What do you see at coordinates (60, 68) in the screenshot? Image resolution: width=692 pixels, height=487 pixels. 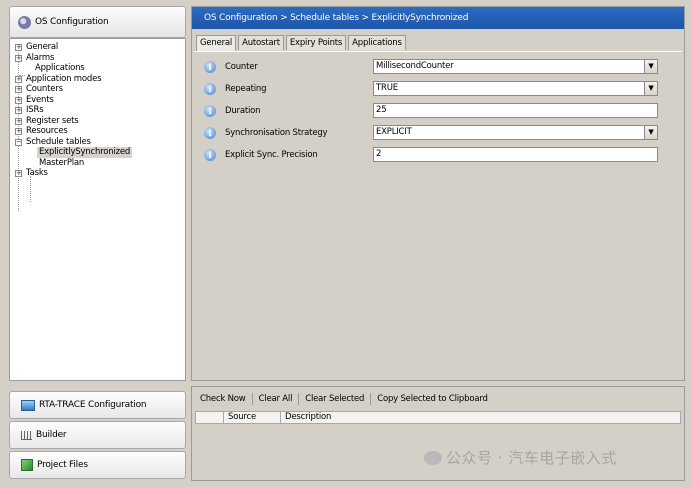 I see `tree-item-label: Applications` at bounding box center [60, 68].